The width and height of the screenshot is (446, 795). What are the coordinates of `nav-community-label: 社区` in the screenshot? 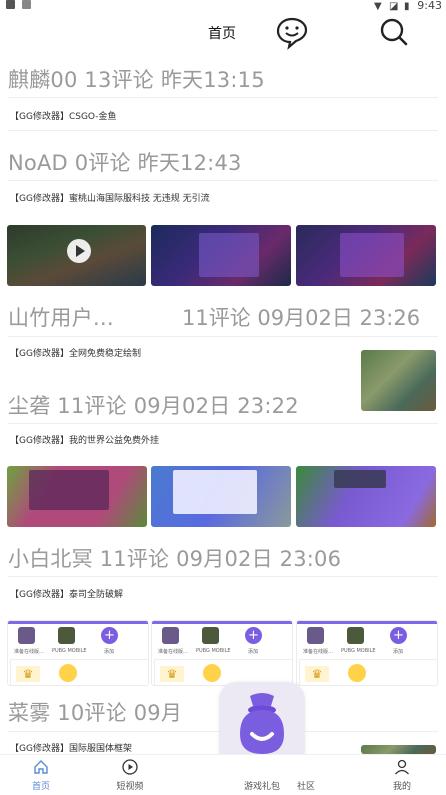 It's located at (305, 787).